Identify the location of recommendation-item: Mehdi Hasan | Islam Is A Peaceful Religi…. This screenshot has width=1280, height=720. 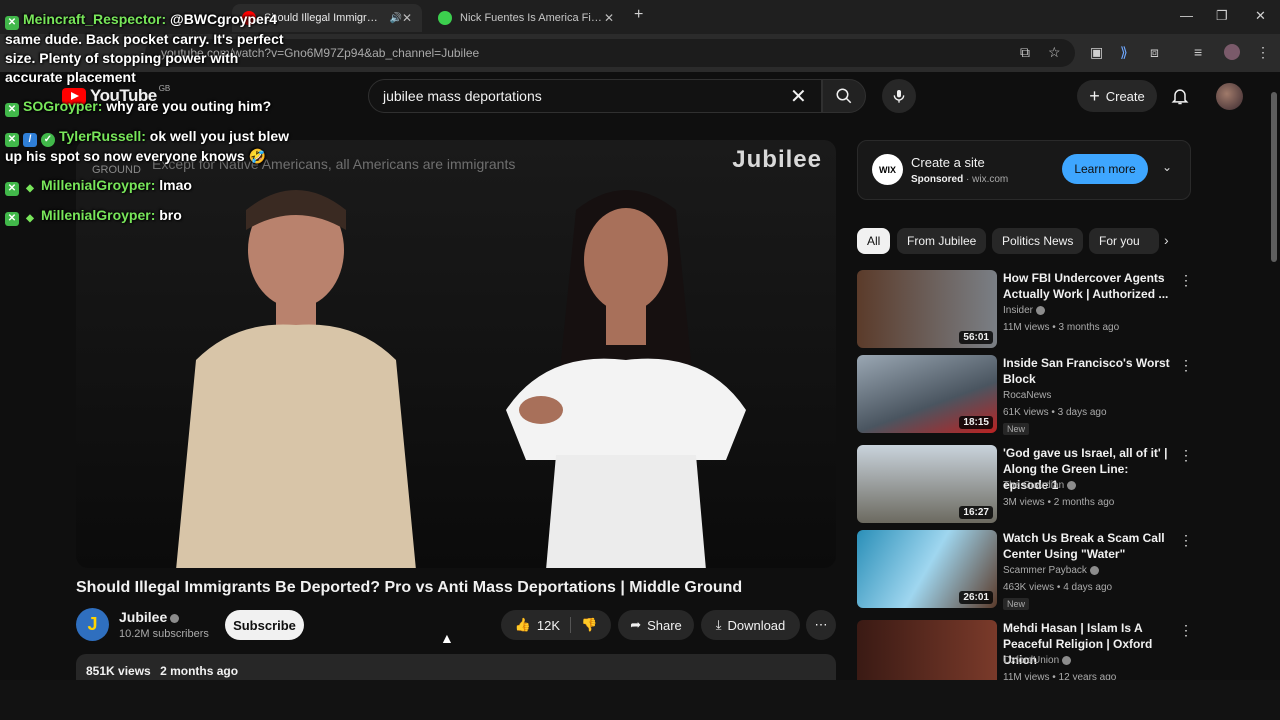
(1024, 650).